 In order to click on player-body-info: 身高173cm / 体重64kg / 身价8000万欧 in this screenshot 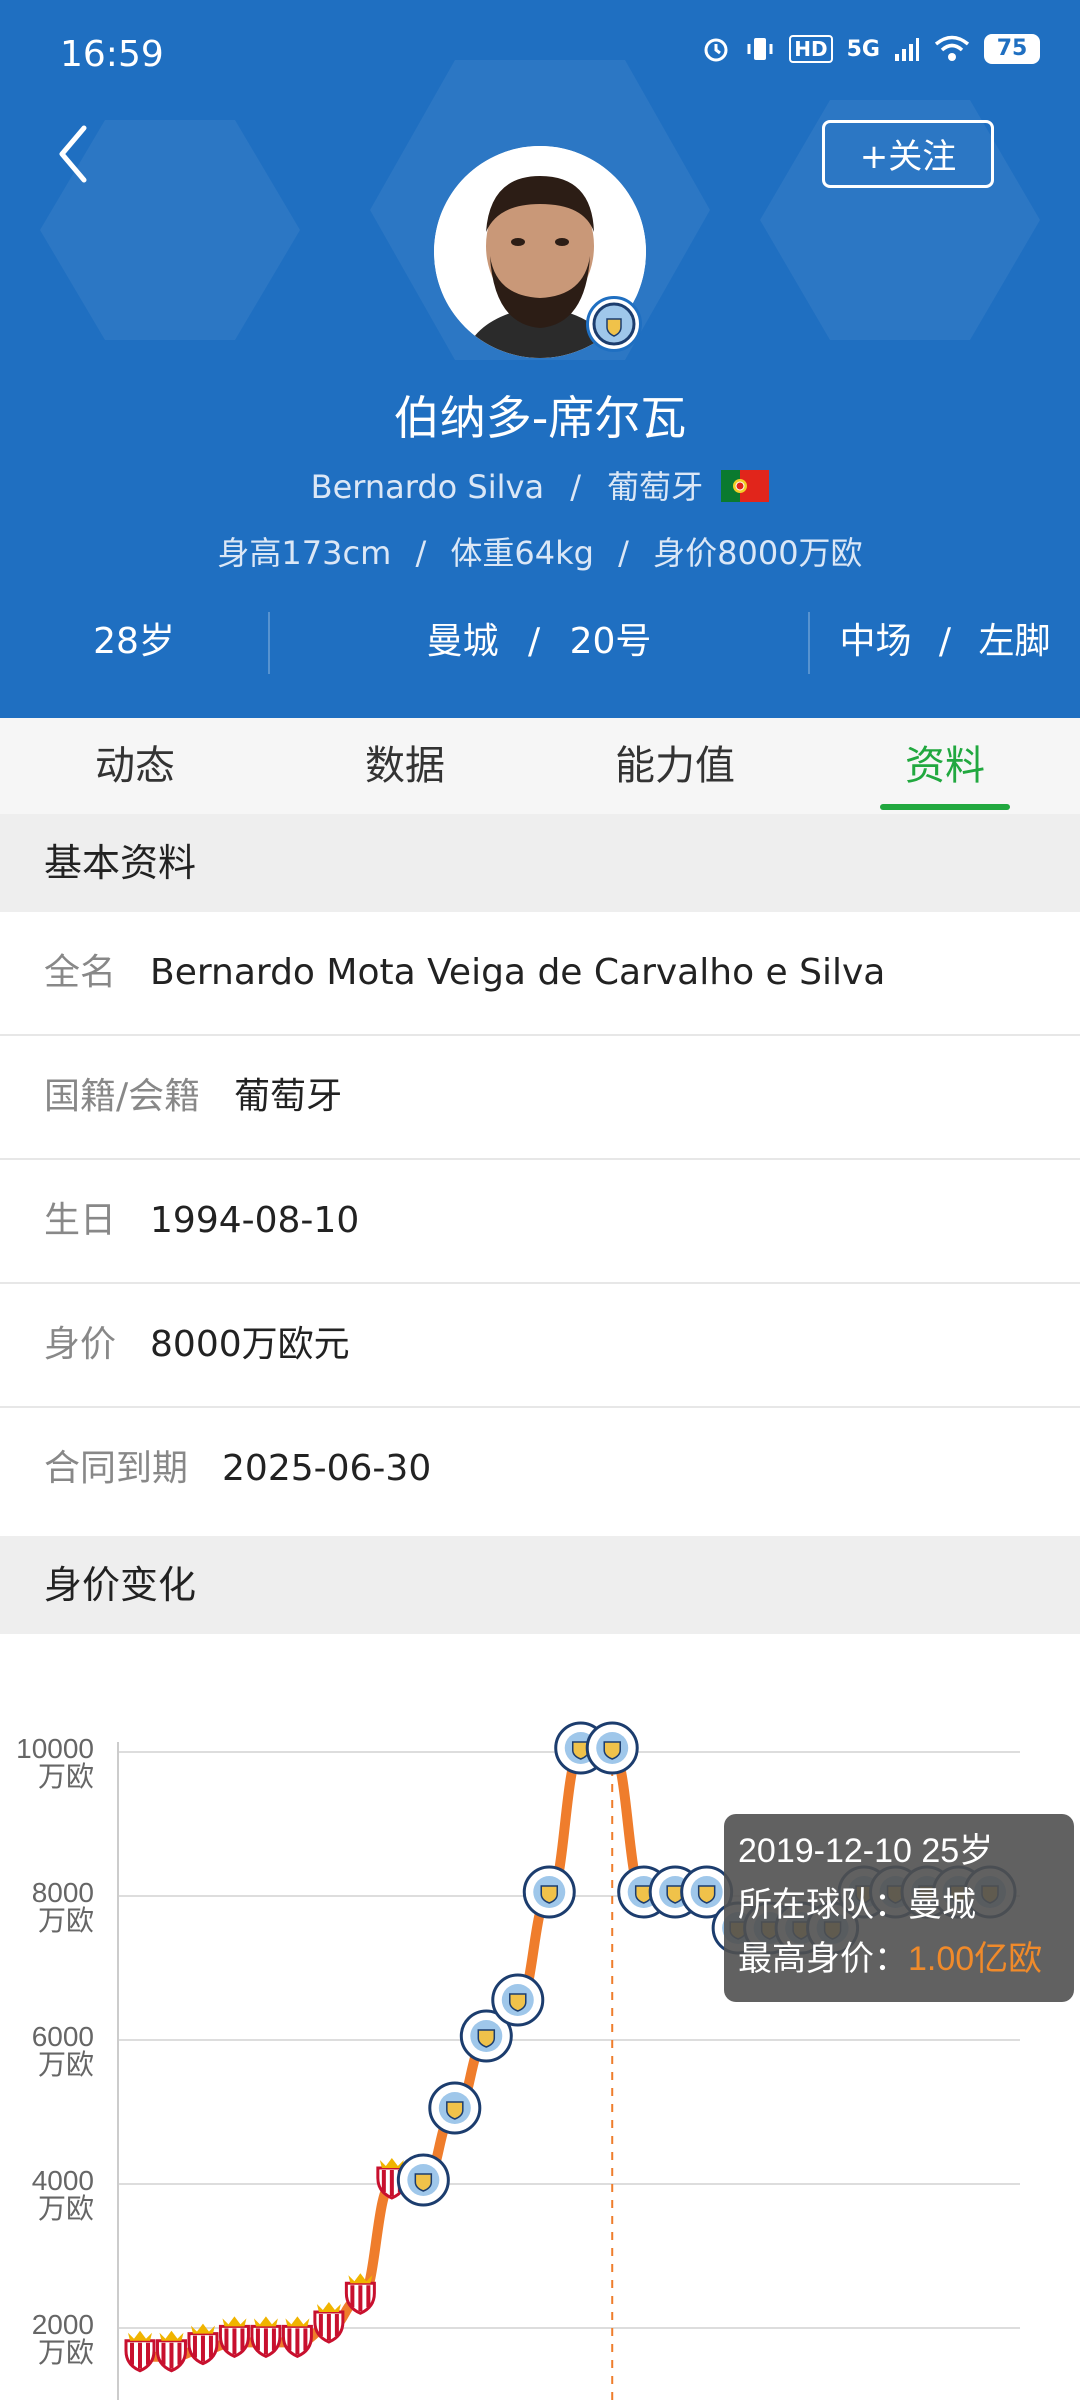, I will do `click(540, 551)`.